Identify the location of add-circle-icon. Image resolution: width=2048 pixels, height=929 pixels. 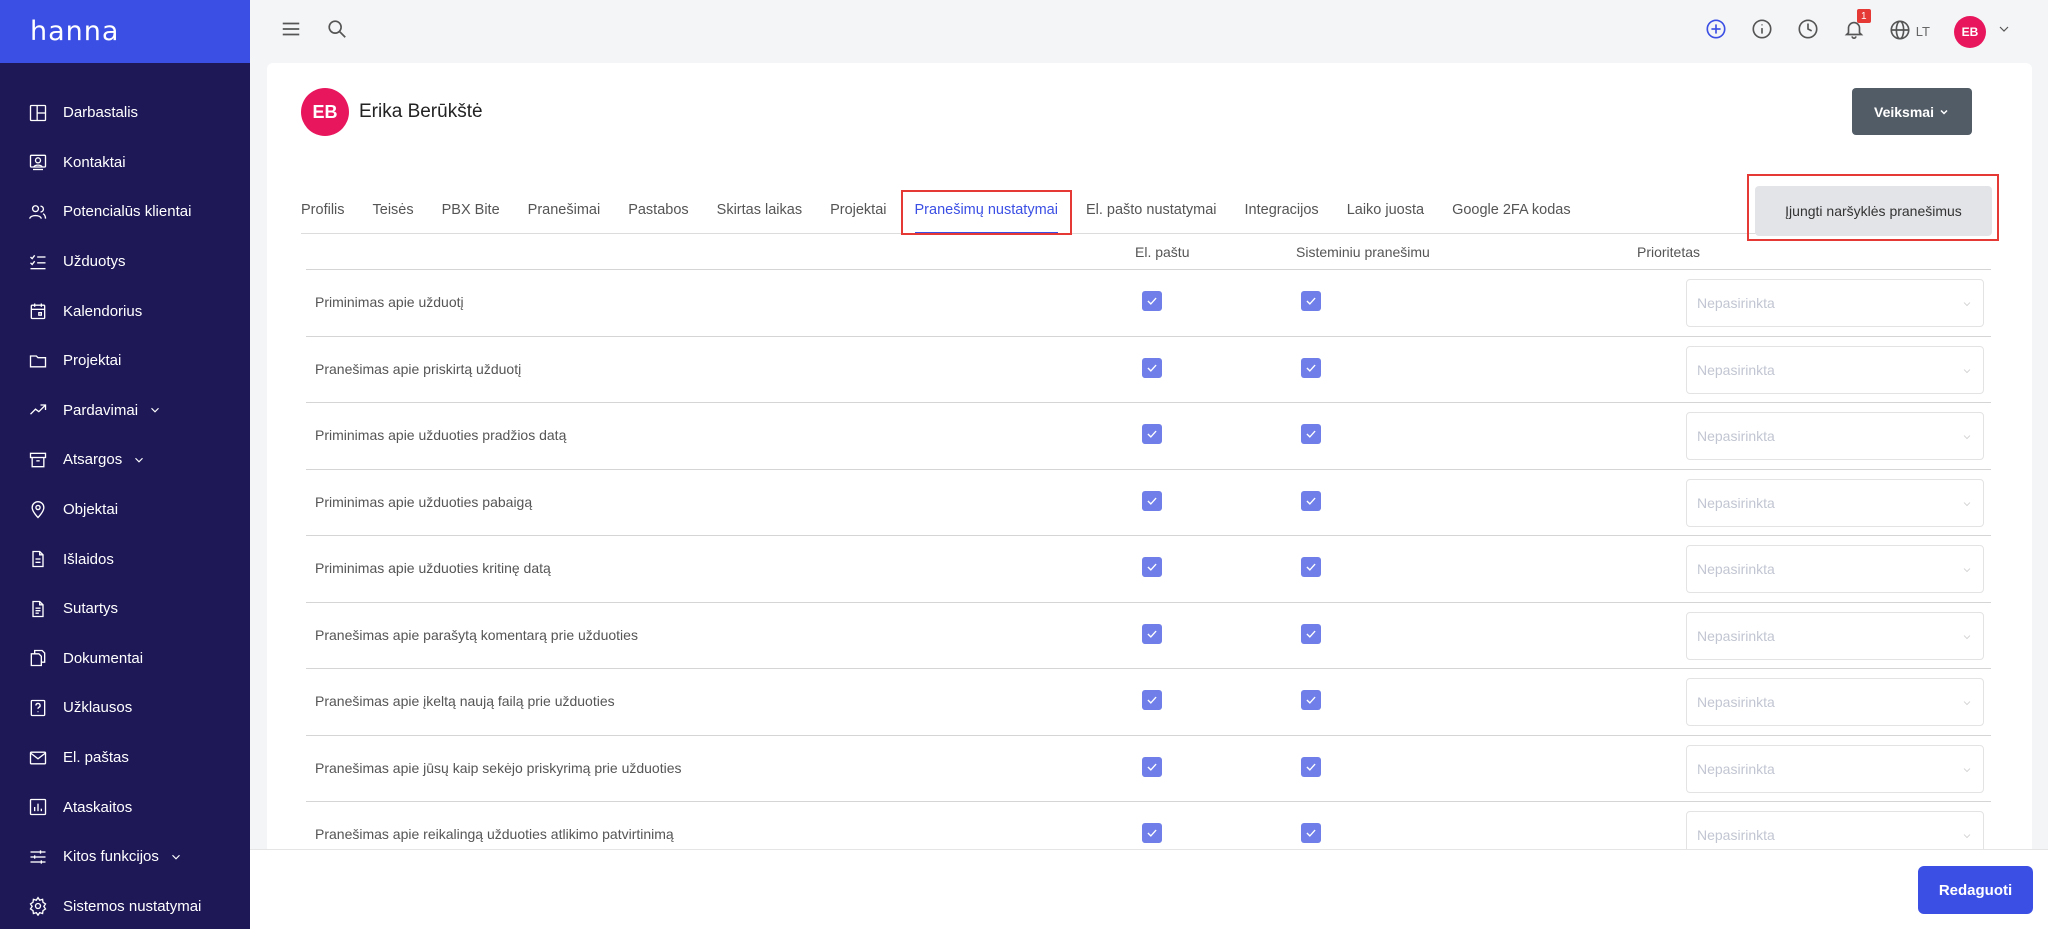
(1716, 31).